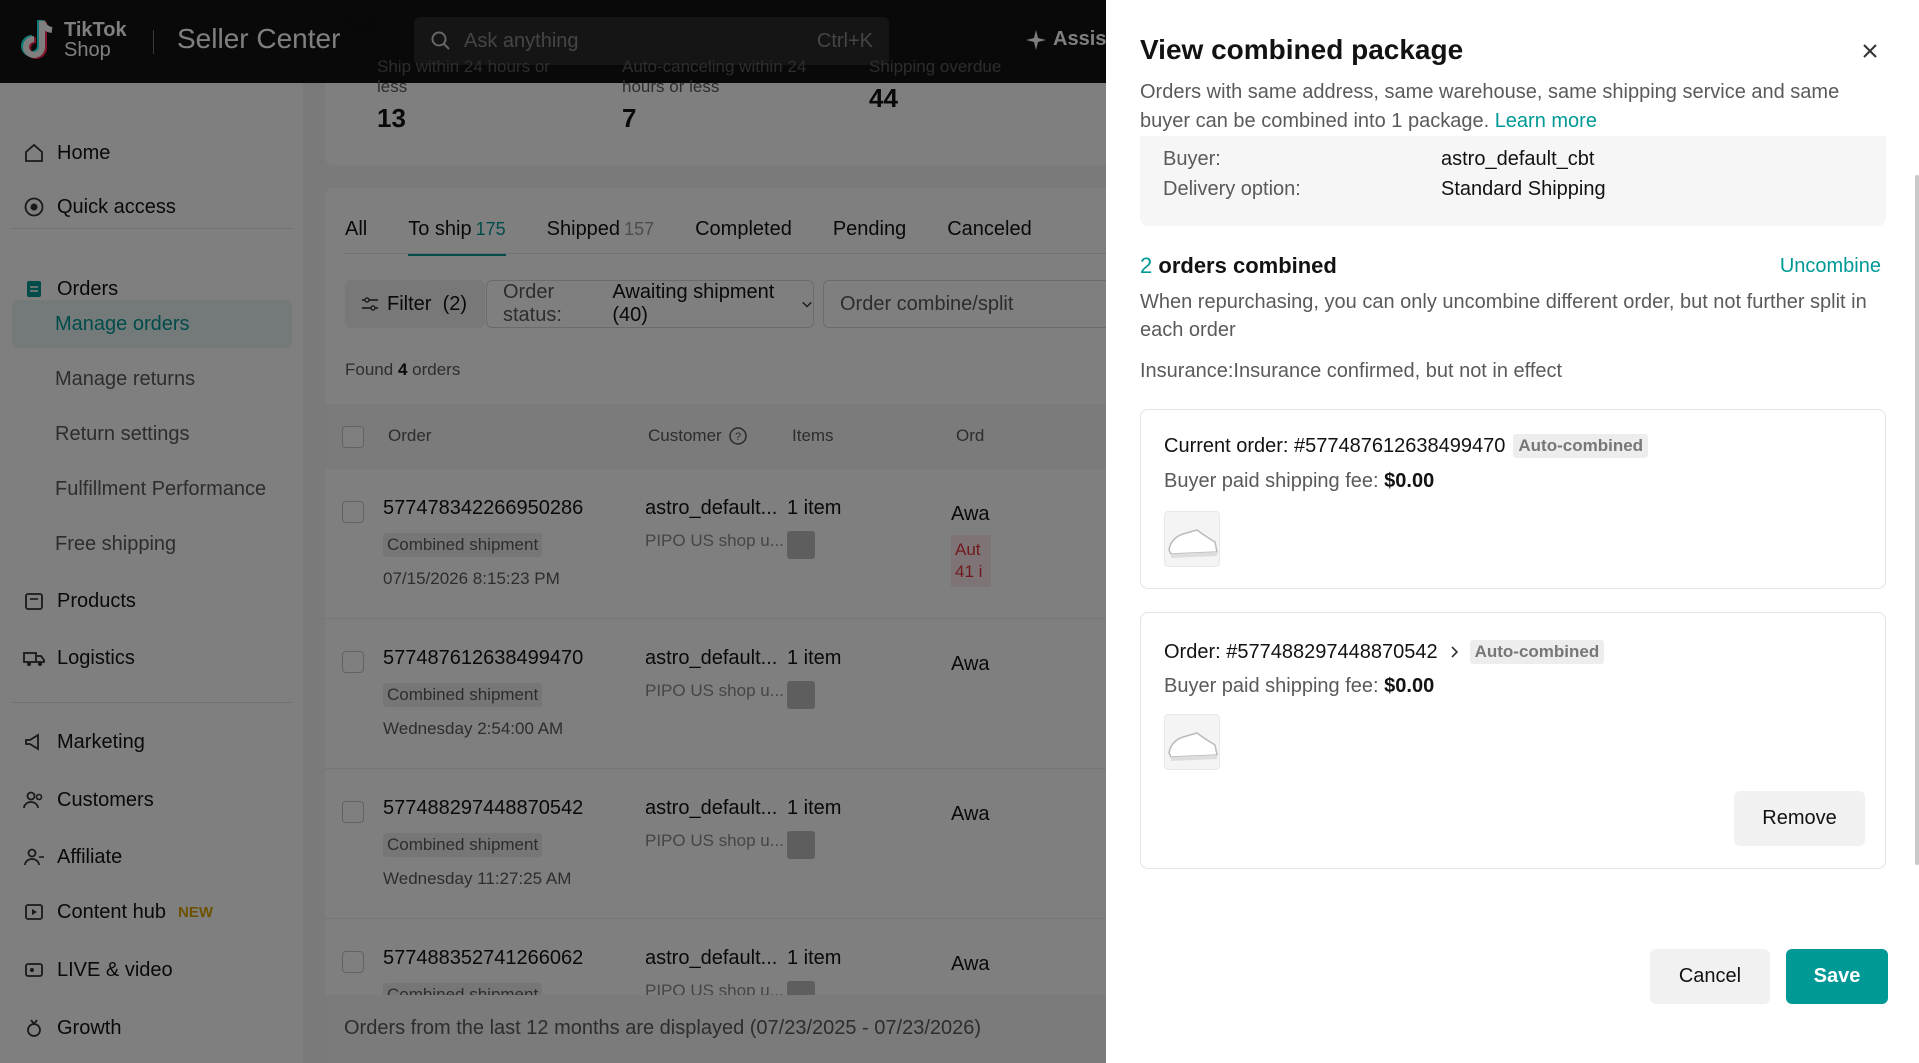 This screenshot has width=1919, height=1063. What do you see at coordinates (1837, 976) in the screenshot?
I see `save-button: Save` at bounding box center [1837, 976].